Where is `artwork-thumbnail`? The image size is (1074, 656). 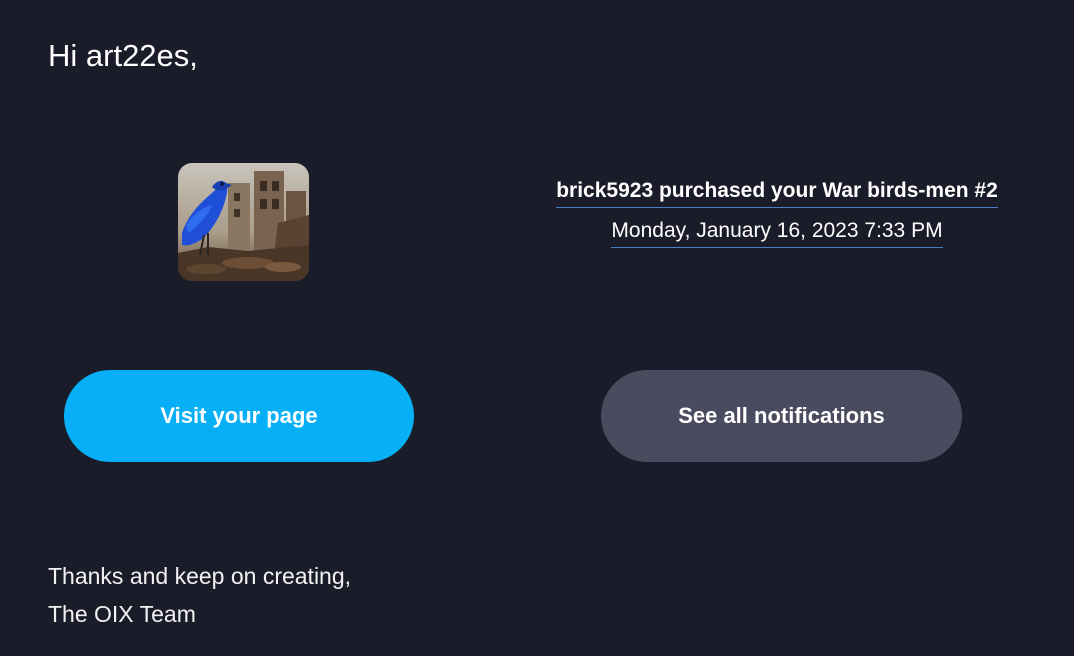 artwork-thumbnail is located at coordinates (243, 222).